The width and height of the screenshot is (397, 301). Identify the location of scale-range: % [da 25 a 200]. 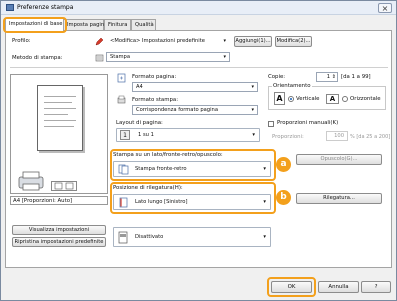
(370, 137).